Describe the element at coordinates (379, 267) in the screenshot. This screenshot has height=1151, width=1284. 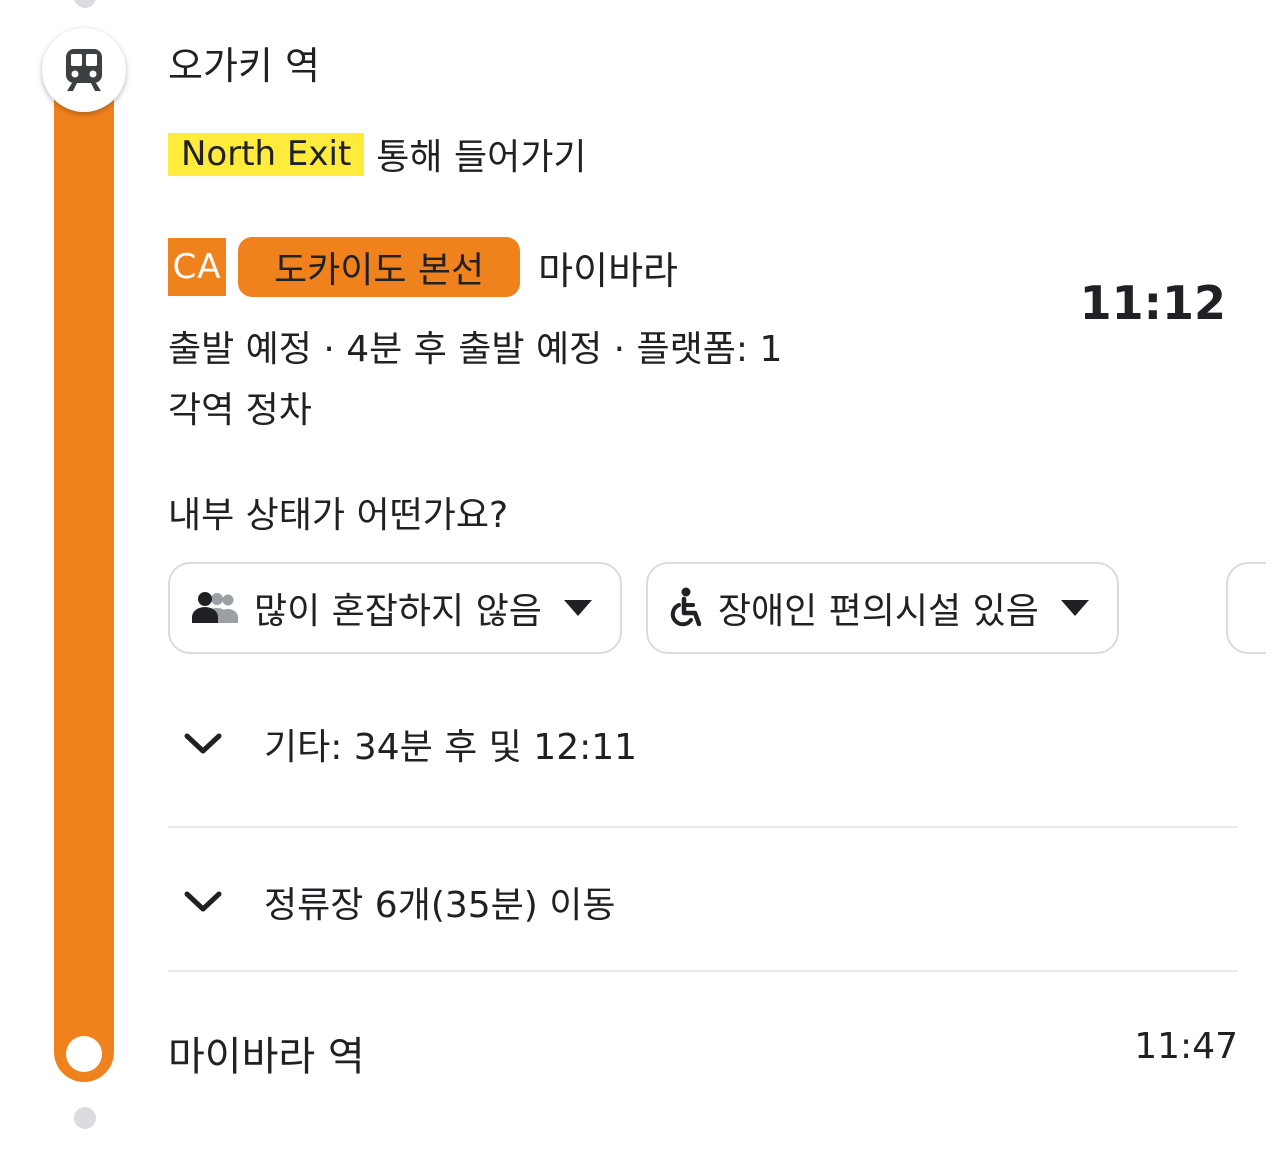
I see `line-name-badge: 도카이도 본선` at that location.